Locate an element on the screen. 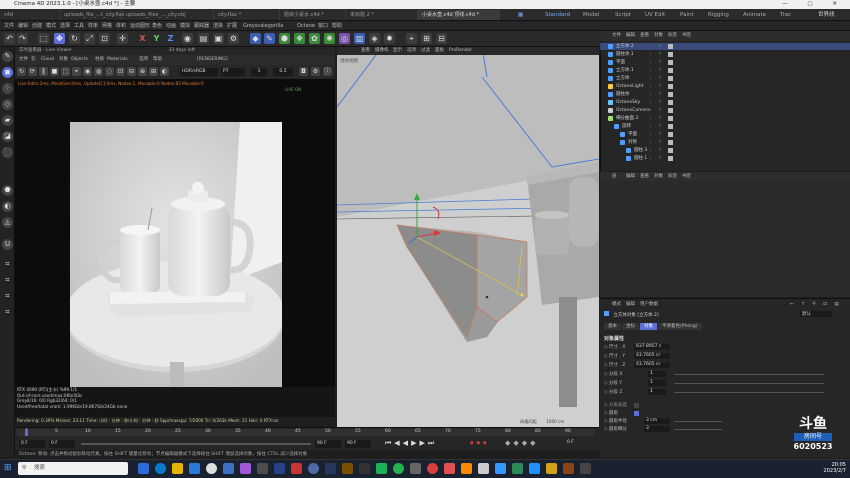  pen-tool-icon: ✎ is located at coordinates (7, 56).